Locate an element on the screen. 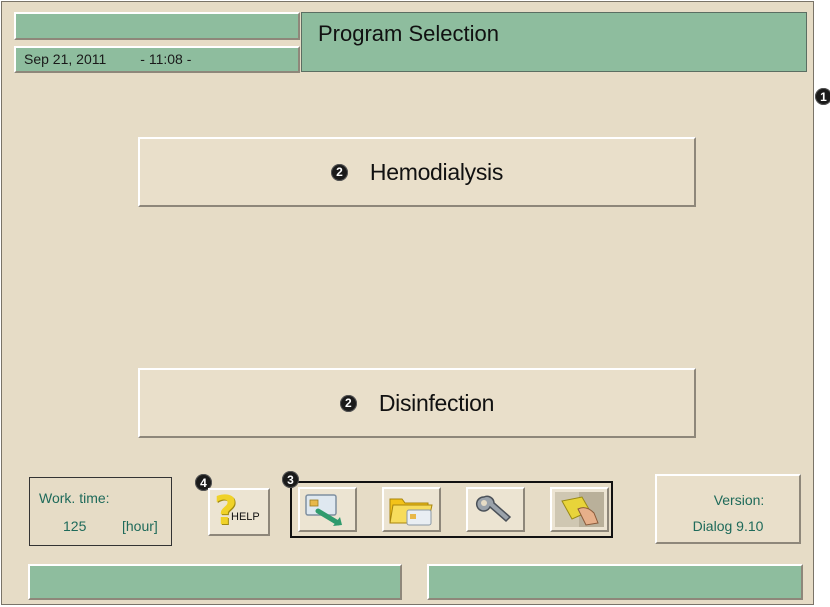  card-insert-button is located at coordinates (327, 509).